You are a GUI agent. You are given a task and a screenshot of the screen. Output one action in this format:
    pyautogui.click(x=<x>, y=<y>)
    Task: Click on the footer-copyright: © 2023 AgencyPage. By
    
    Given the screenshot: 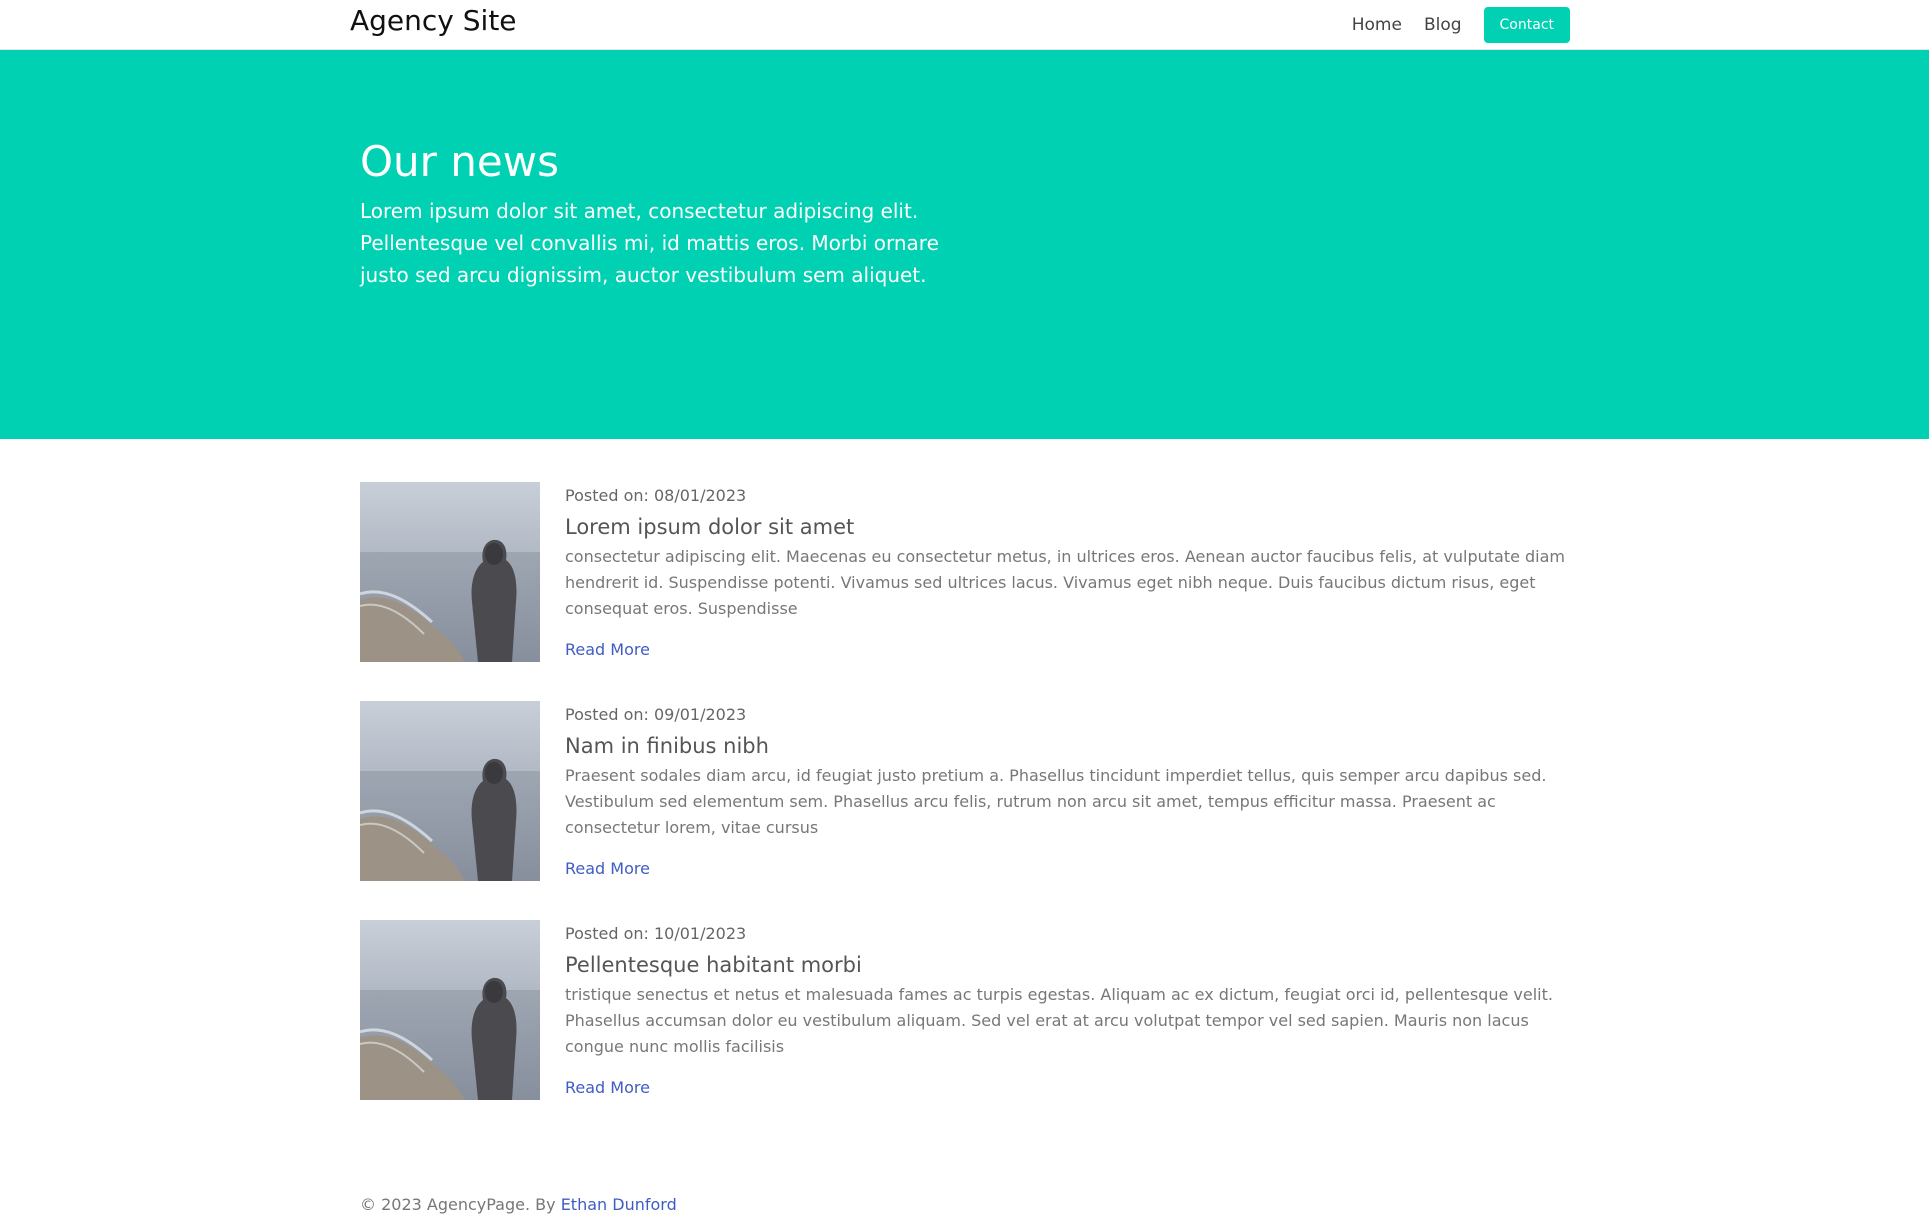 What is the action you would take?
    pyautogui.click(x=460, y=1204)
    